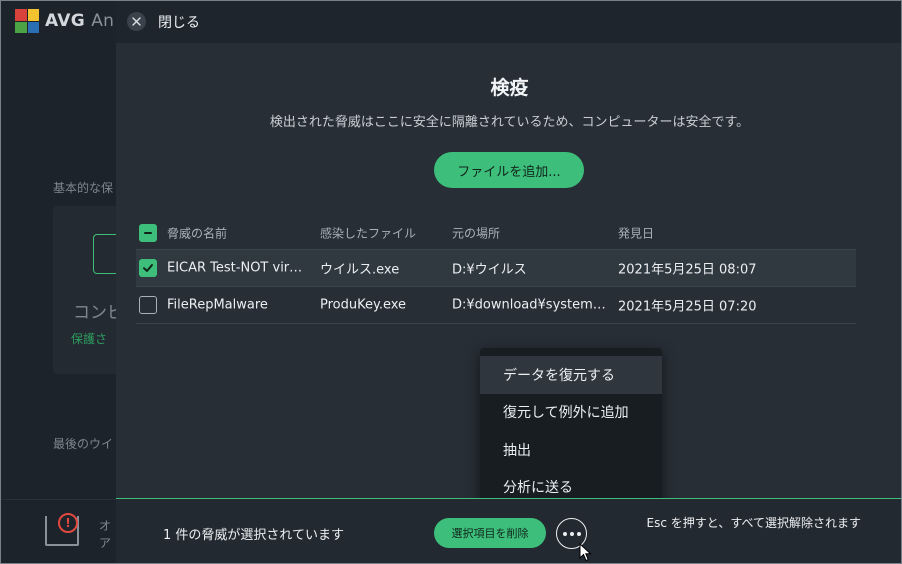 Image resolution: width=902 pixels, height=564 pixels. I want to click on check-icon, so click(148, 268).